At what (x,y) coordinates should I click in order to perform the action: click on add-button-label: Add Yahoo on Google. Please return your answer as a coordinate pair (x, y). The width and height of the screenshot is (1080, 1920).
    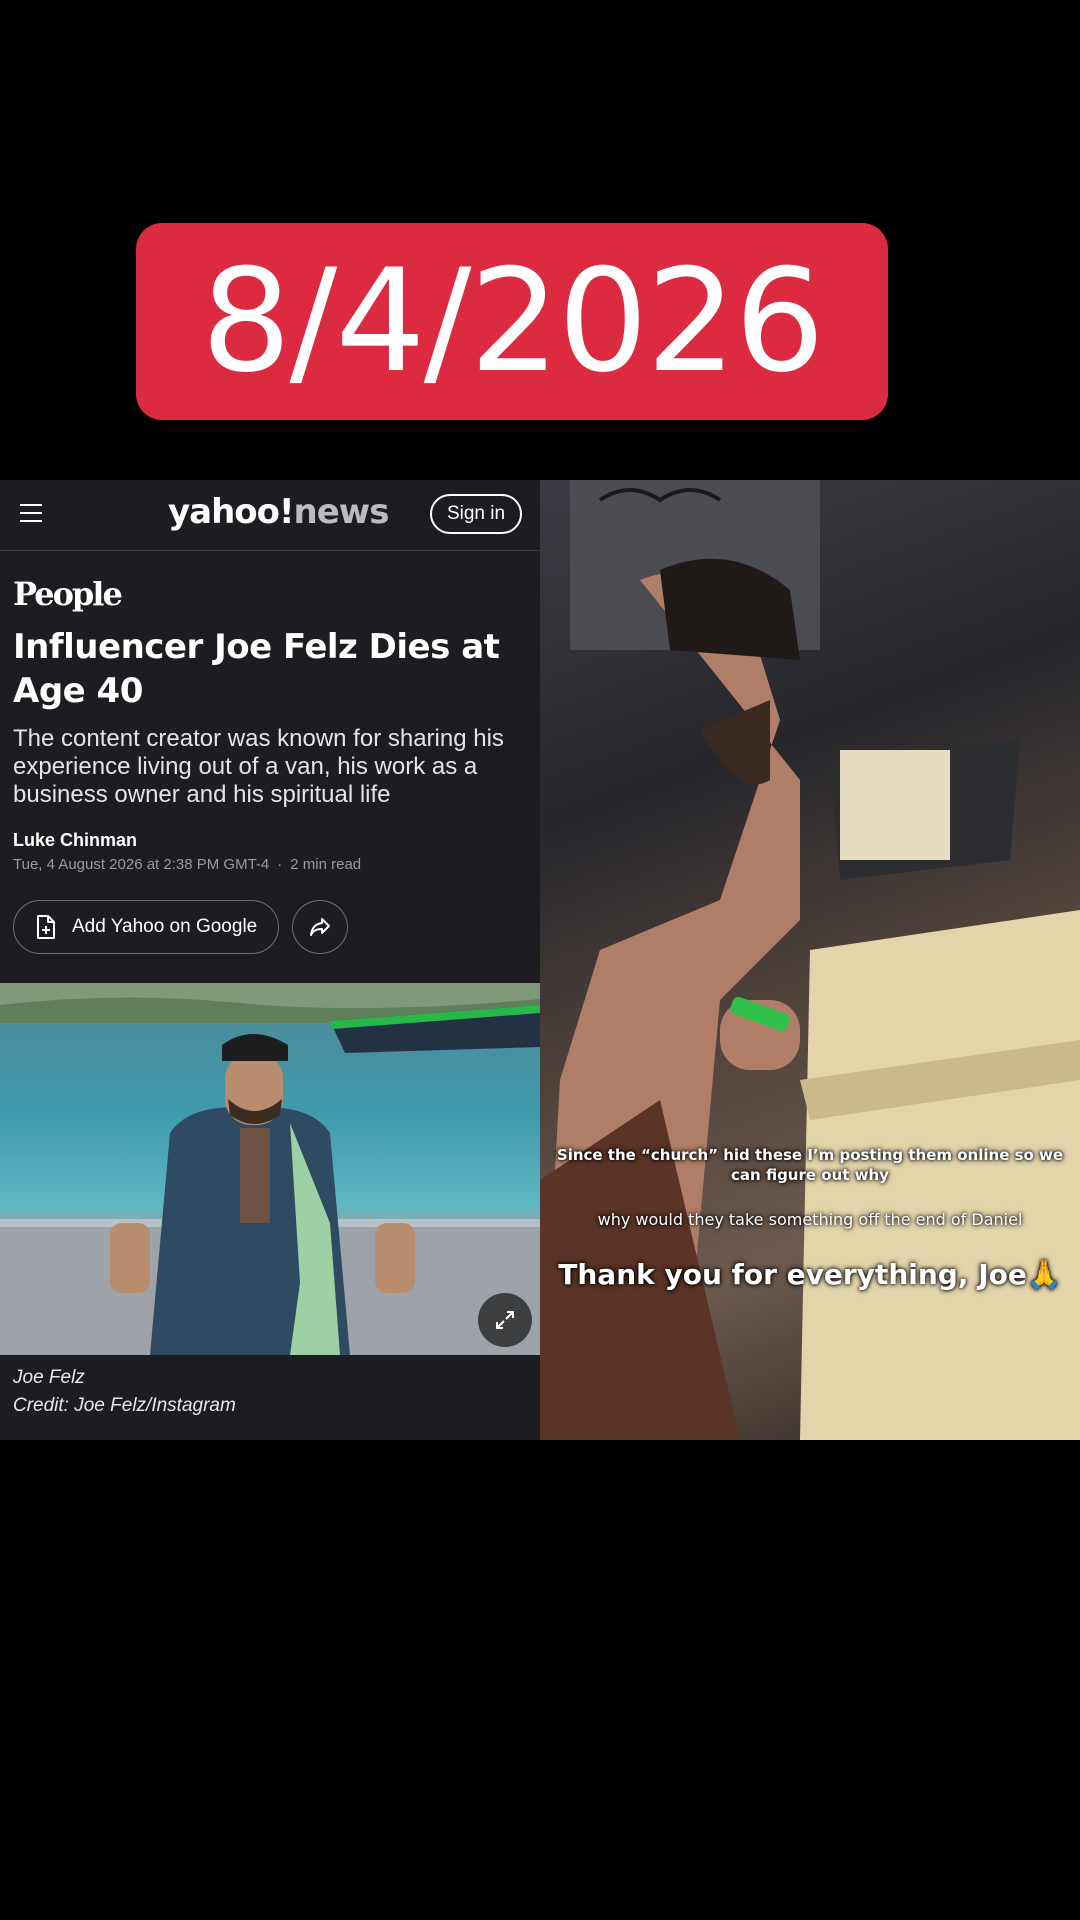
    Looking at the image, I should click on (165, 926).